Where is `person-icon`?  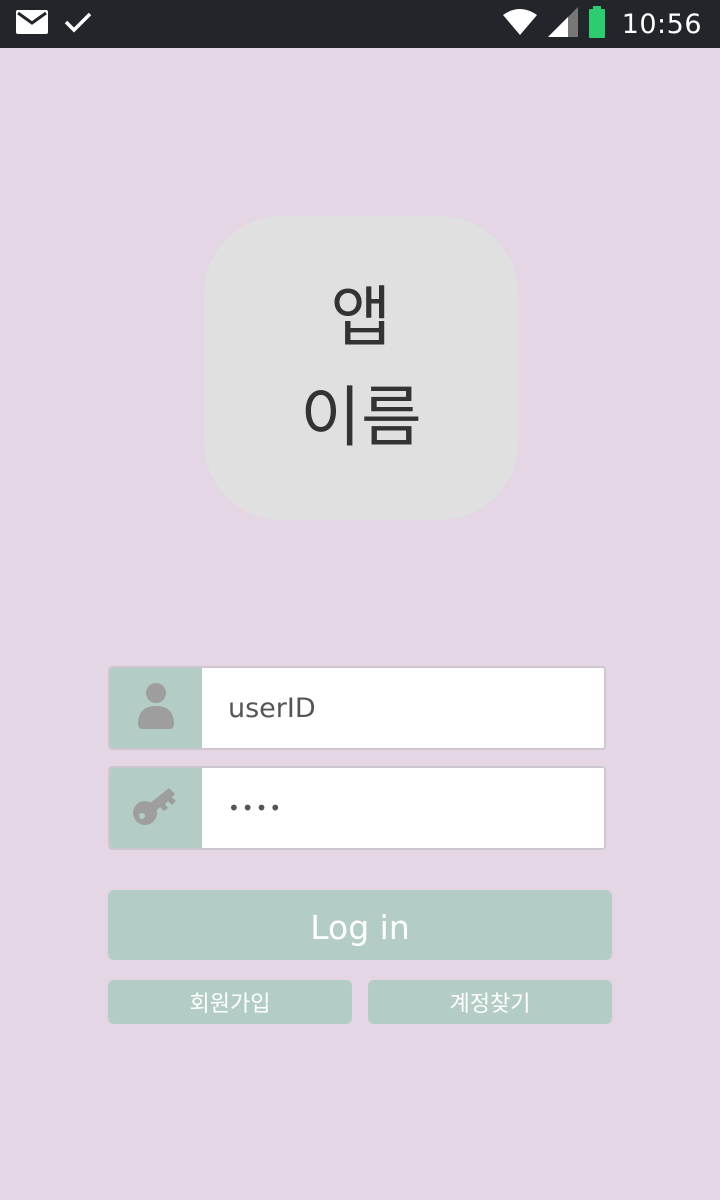 person-icon is located at coordinates (156, 708).